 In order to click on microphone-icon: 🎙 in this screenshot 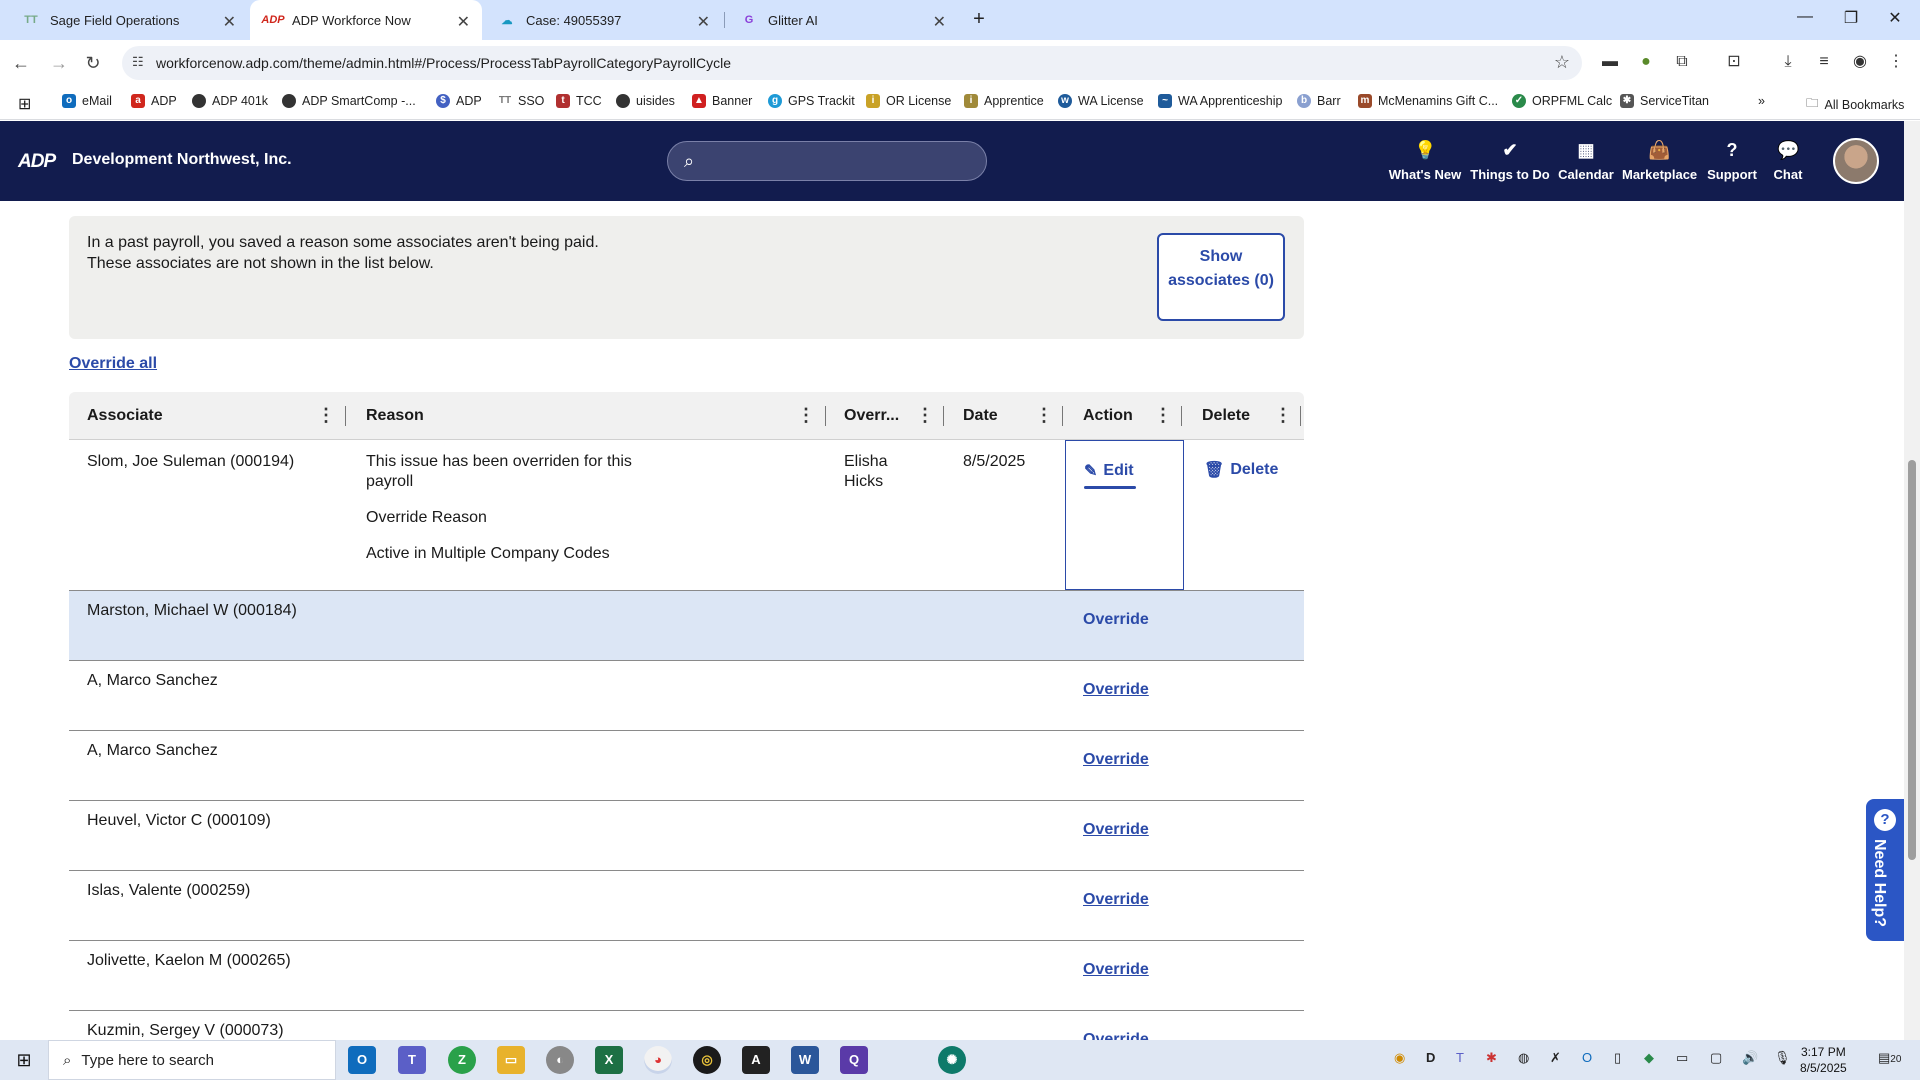, I will do `click(1782, 1058)`.